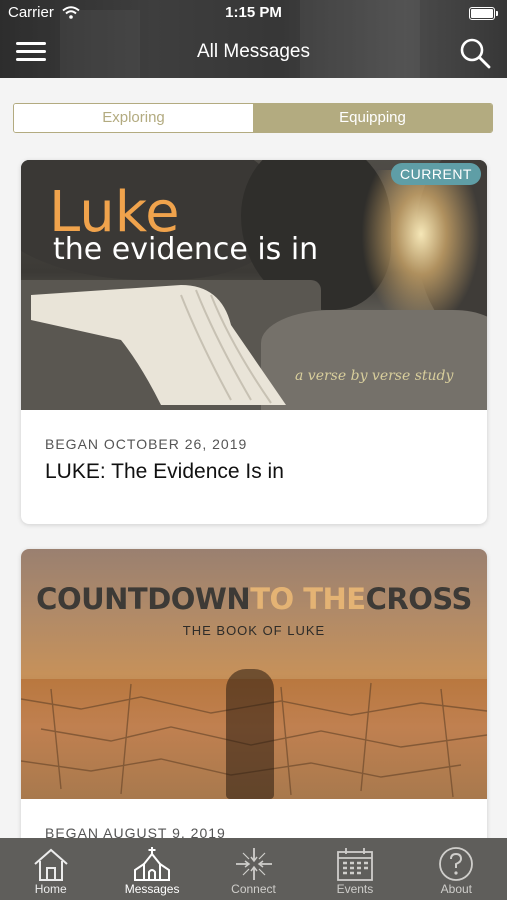  Describe the element at coordinates (253, 889) in the screenshot. I see `tab-label: Connect` at that location.